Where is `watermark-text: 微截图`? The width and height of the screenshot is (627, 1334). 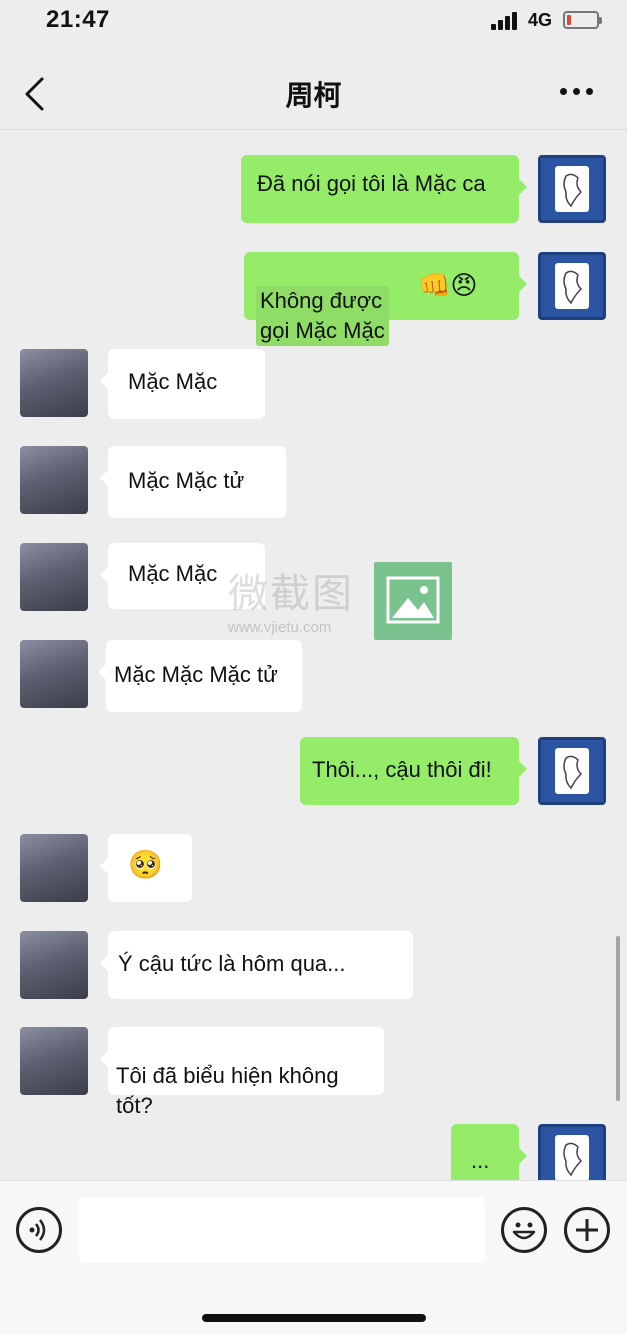 watermark-text: 微截图 is located at coordinates (291, 594).